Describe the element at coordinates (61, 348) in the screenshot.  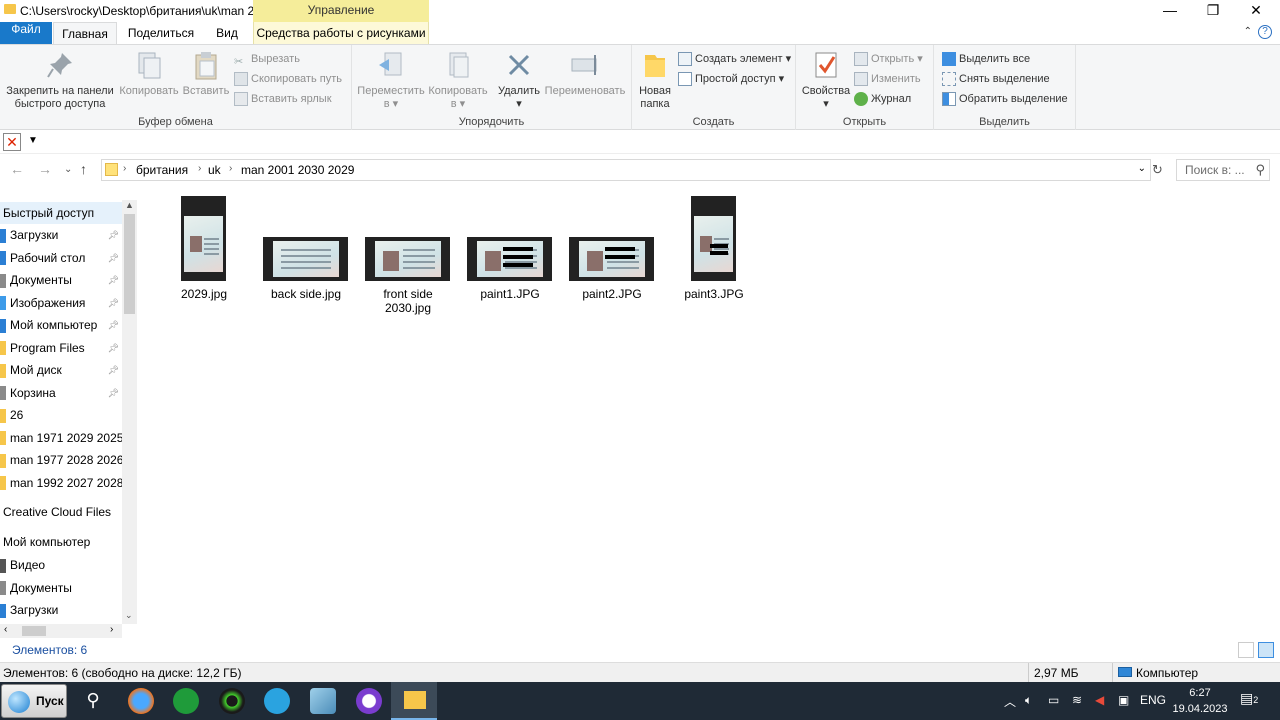
I see `nav-item: Program Files 📌︎` at that location.